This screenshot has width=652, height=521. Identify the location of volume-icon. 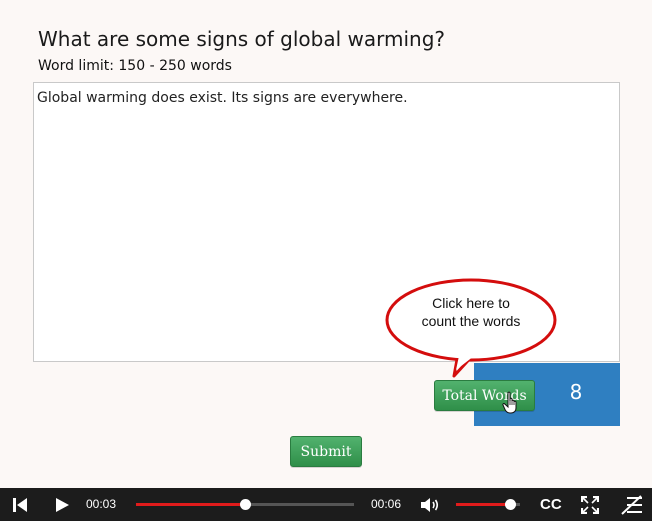
(430, 504).